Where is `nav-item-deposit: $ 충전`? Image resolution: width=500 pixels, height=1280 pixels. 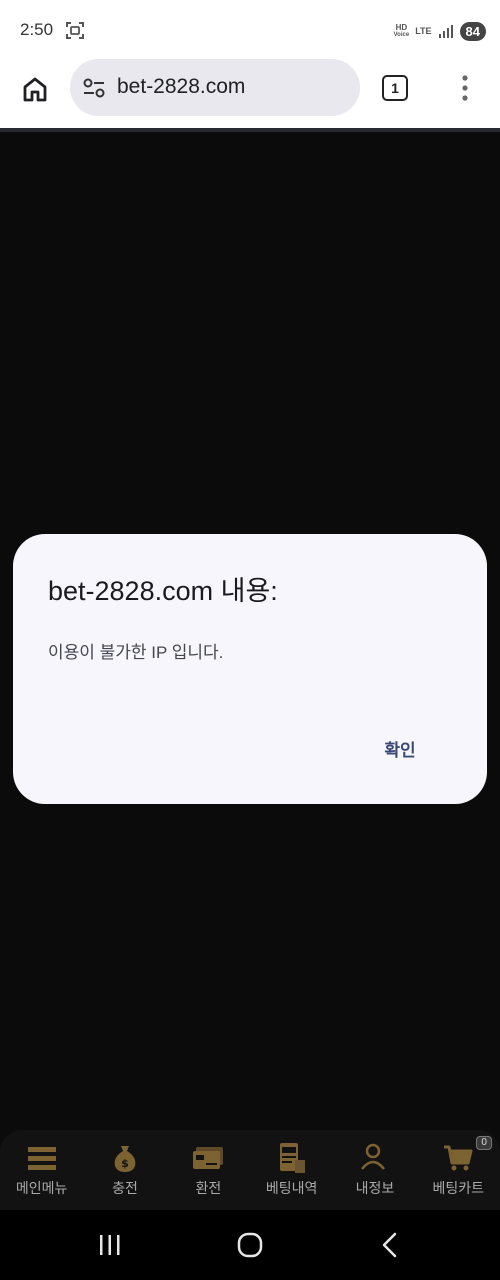
nav-item-deposit: $ 충전 is located at coordinates (124, 1170).